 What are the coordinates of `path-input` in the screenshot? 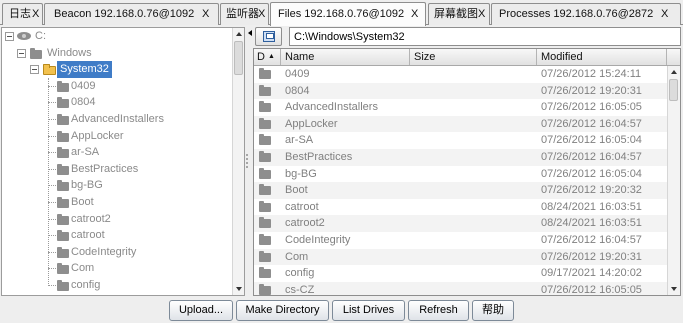 It's located at (485, 36).